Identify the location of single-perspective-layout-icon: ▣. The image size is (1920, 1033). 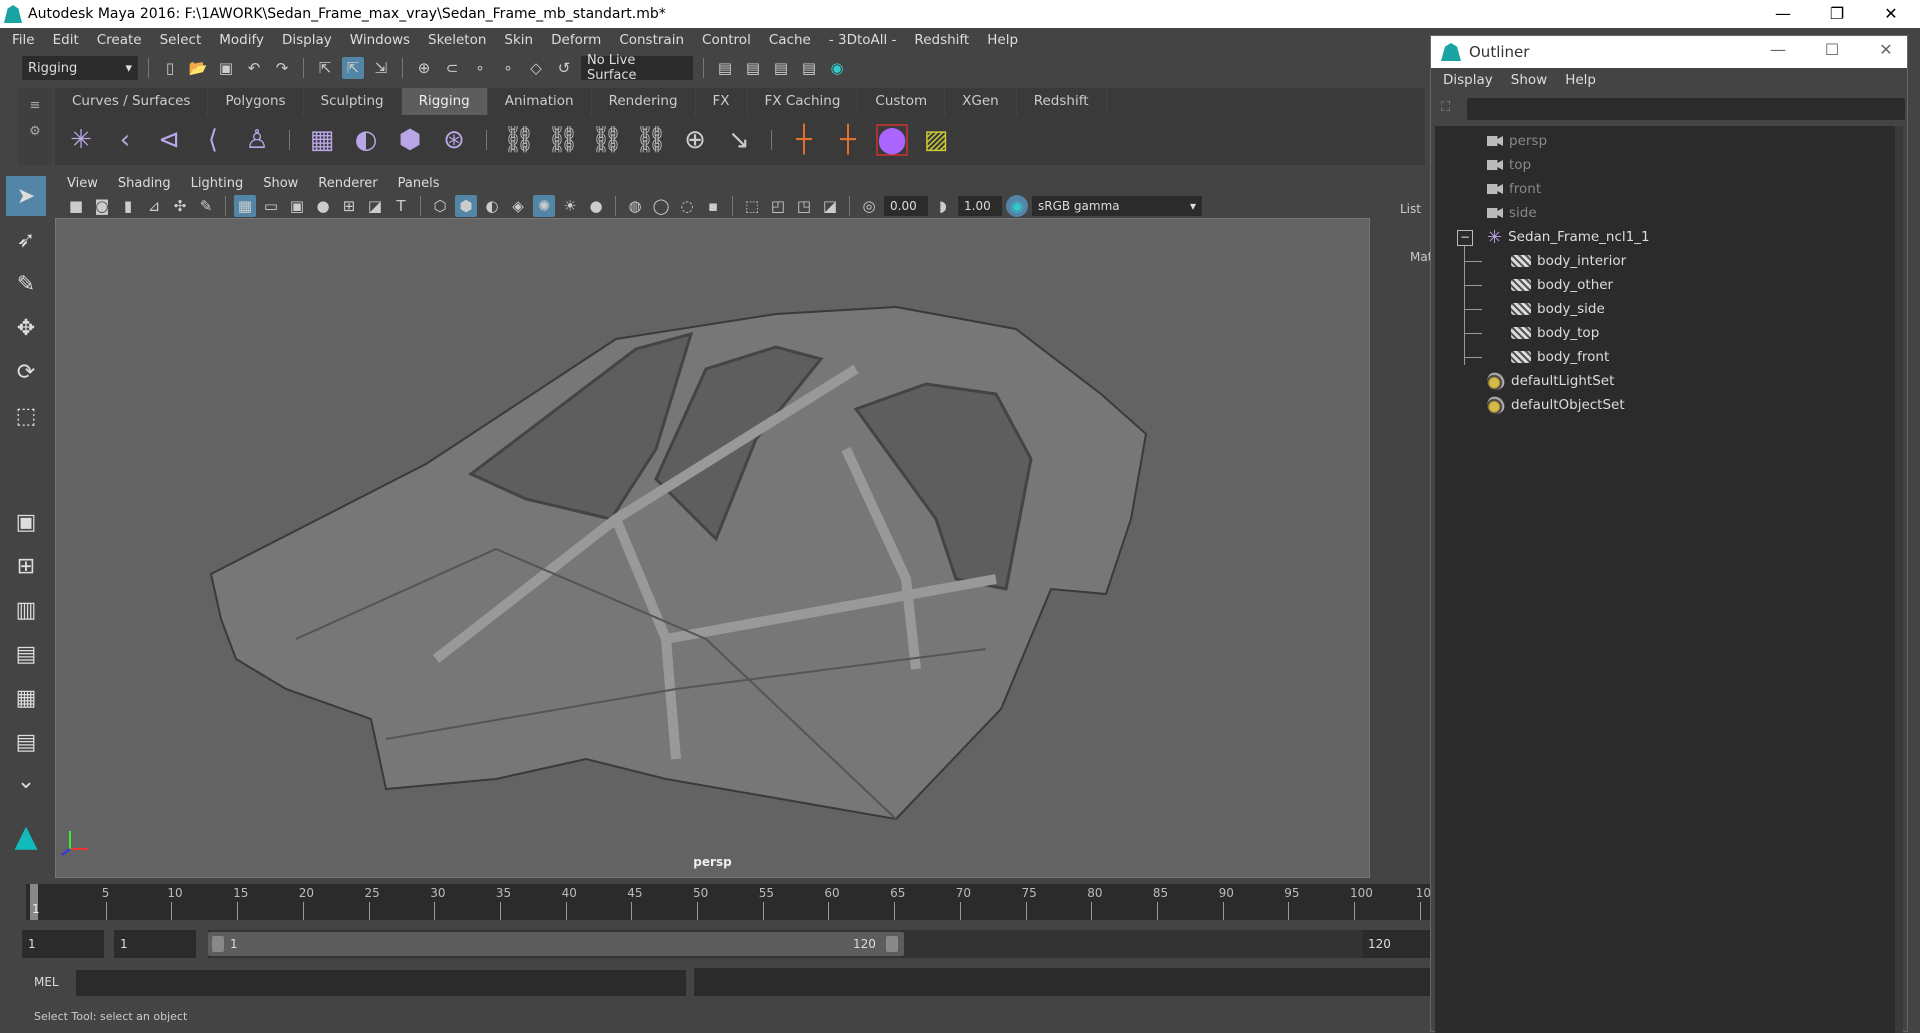
(26, 522).